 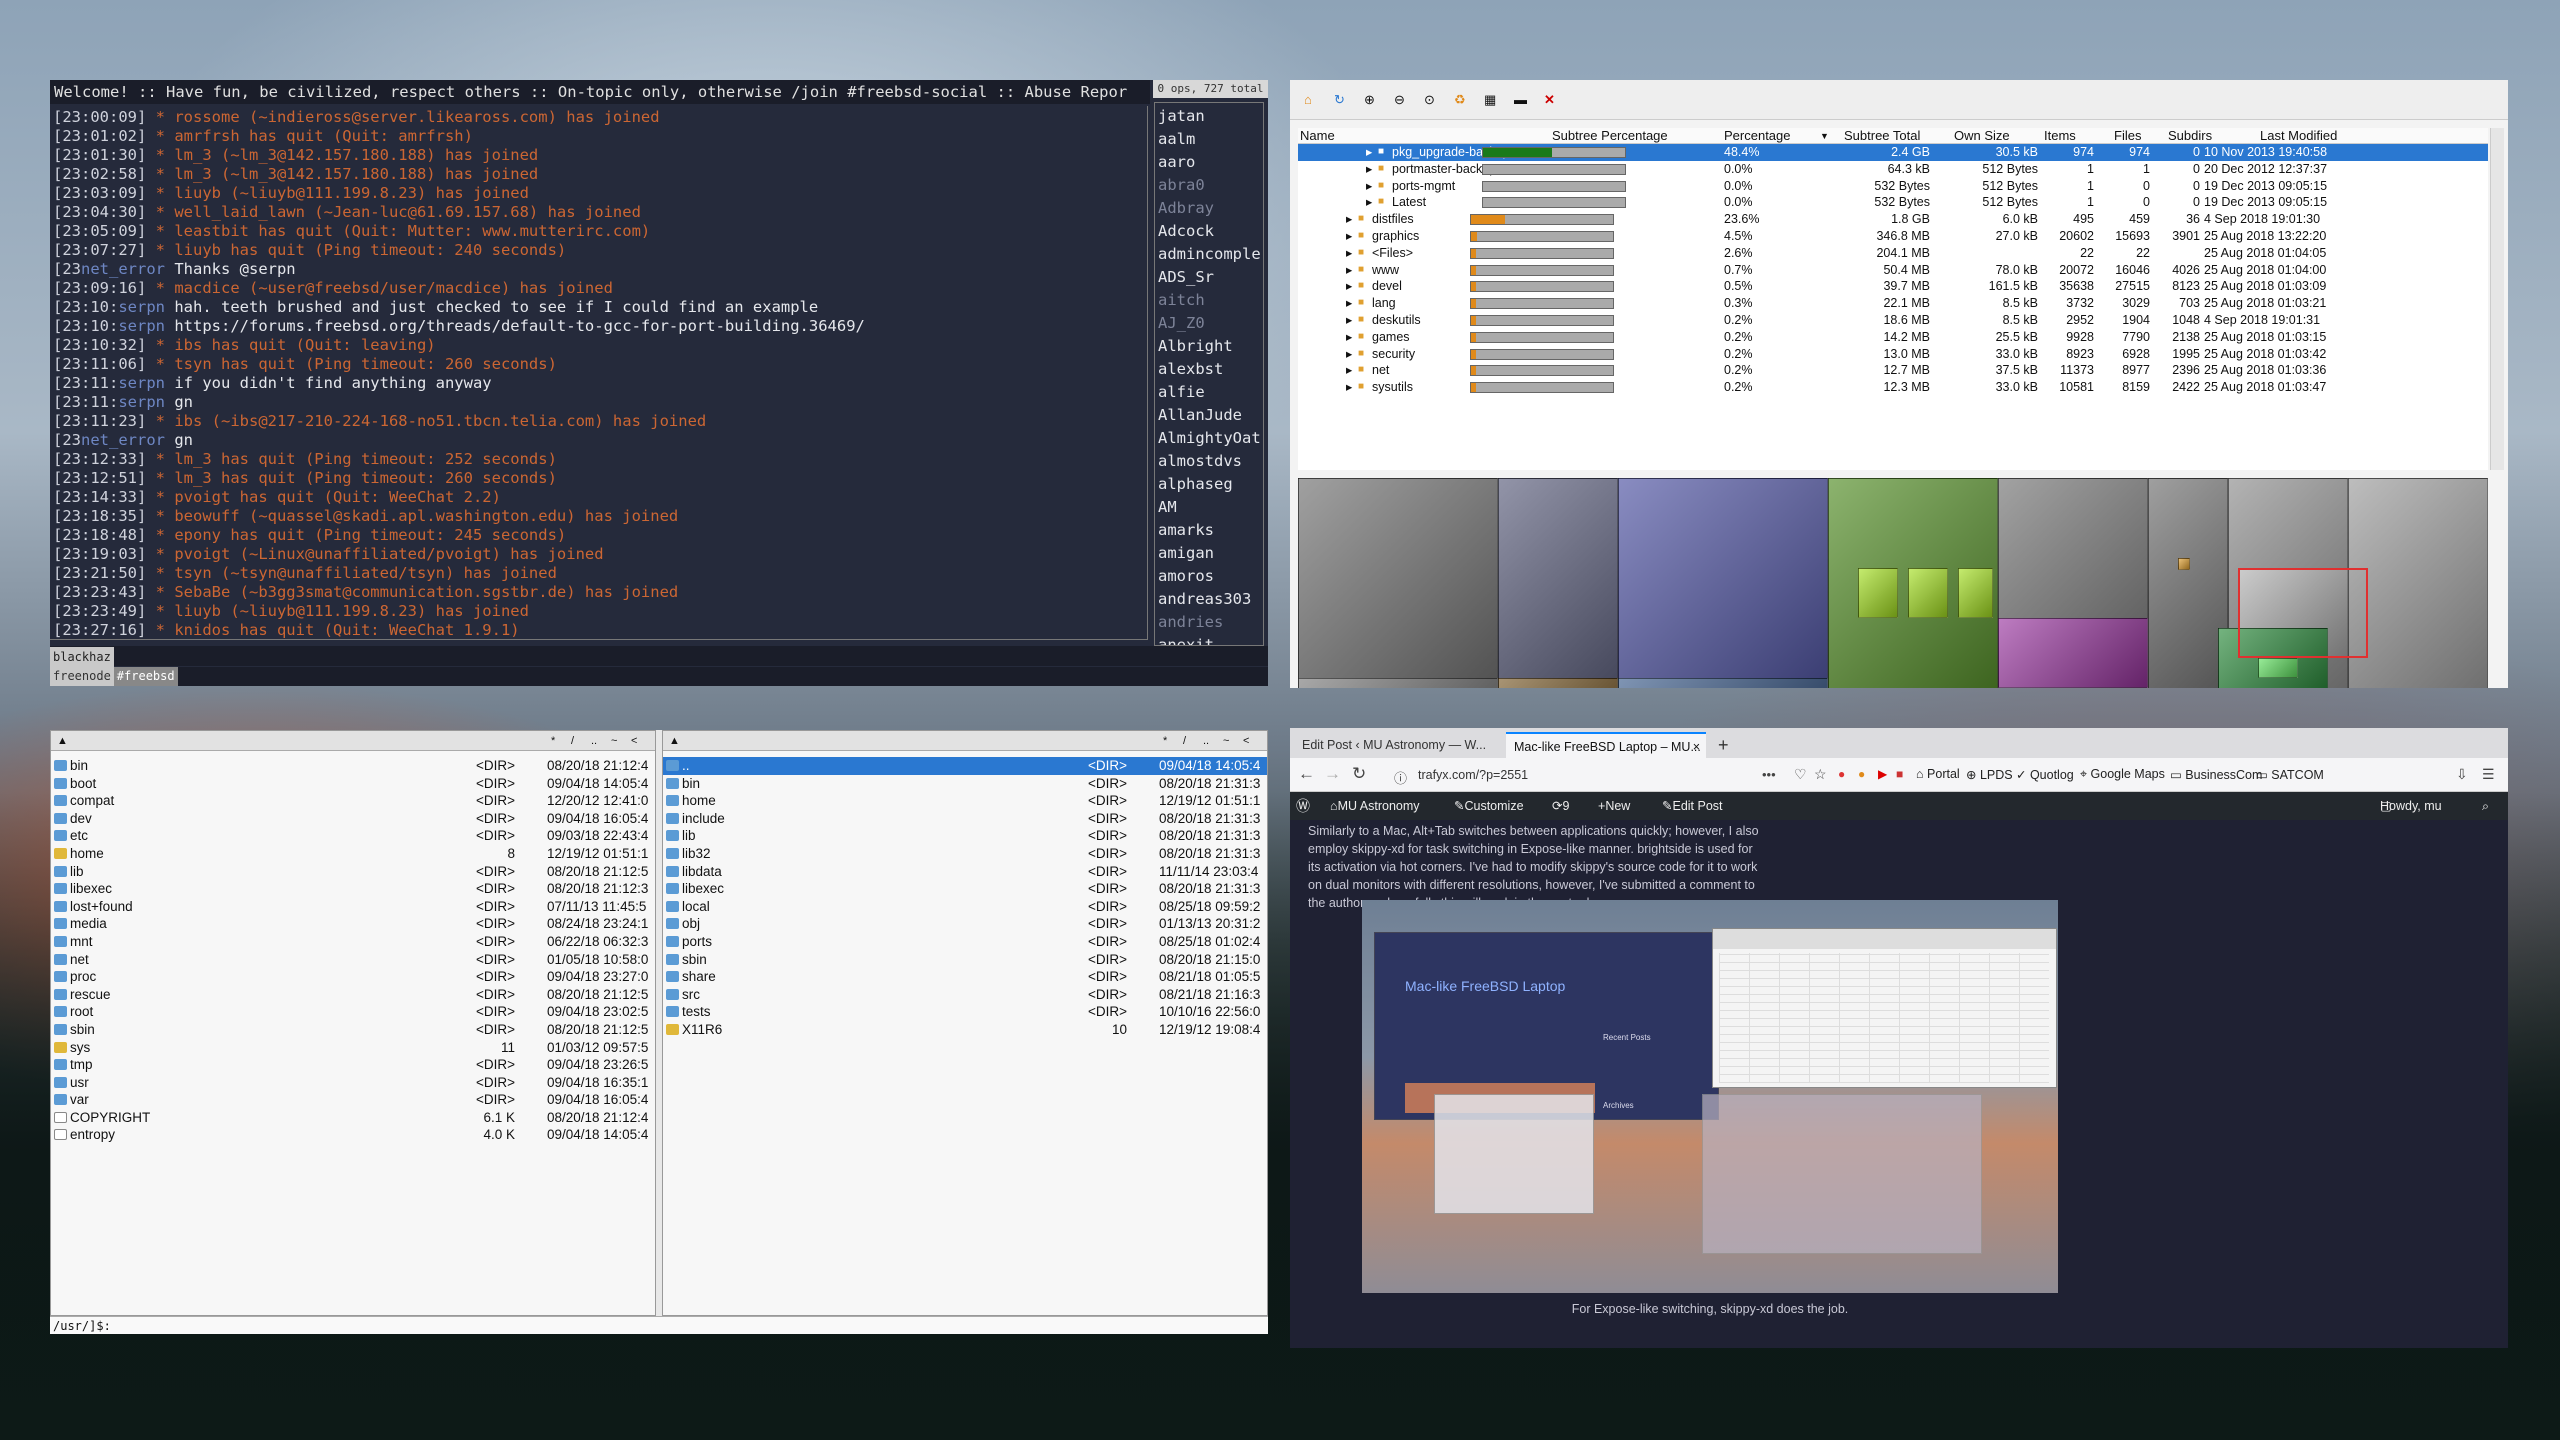 What do you see at coordinates (1520, 99) in the screenshot?
I see `terminal-icon: ▬` at bounding box center [1520, 99].